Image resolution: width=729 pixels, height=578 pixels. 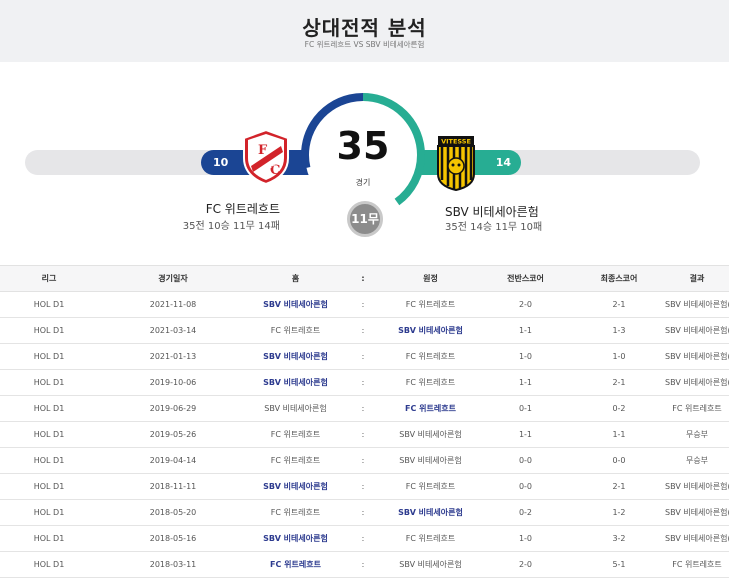 What do you see at coordinates (525, 408) in the screenshot?
I see `row-half-score: 0-1` at bounding box center [525, 408].